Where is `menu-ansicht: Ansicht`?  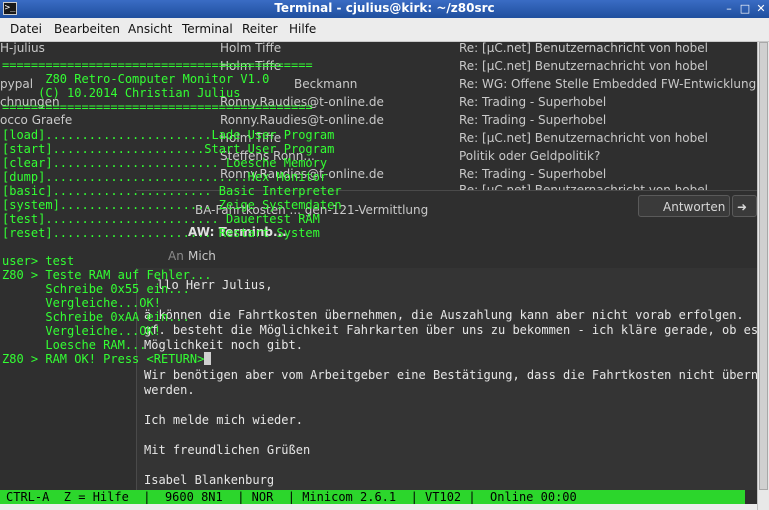 menu-ansicht: Ansicht is located at coordinates (150, 29).